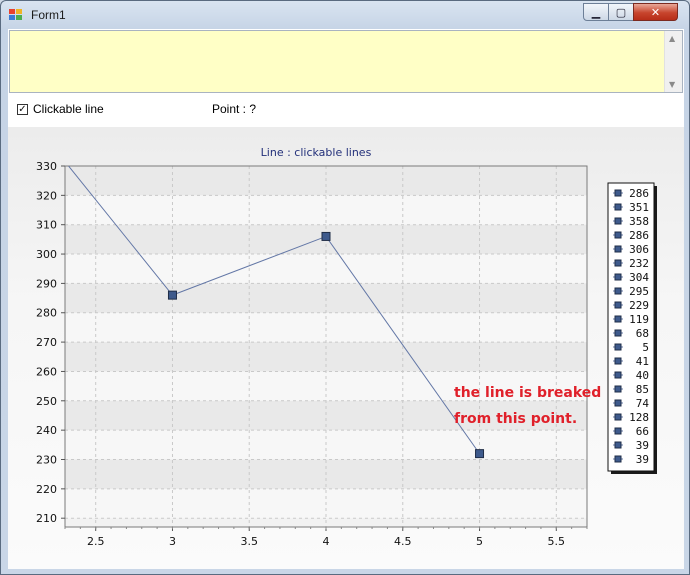 The width and height of the screenshot is (690, 575). Describe the element at coordinates (639, 417) in the screenshot. I see `legend-entry-label: 128` at that location.